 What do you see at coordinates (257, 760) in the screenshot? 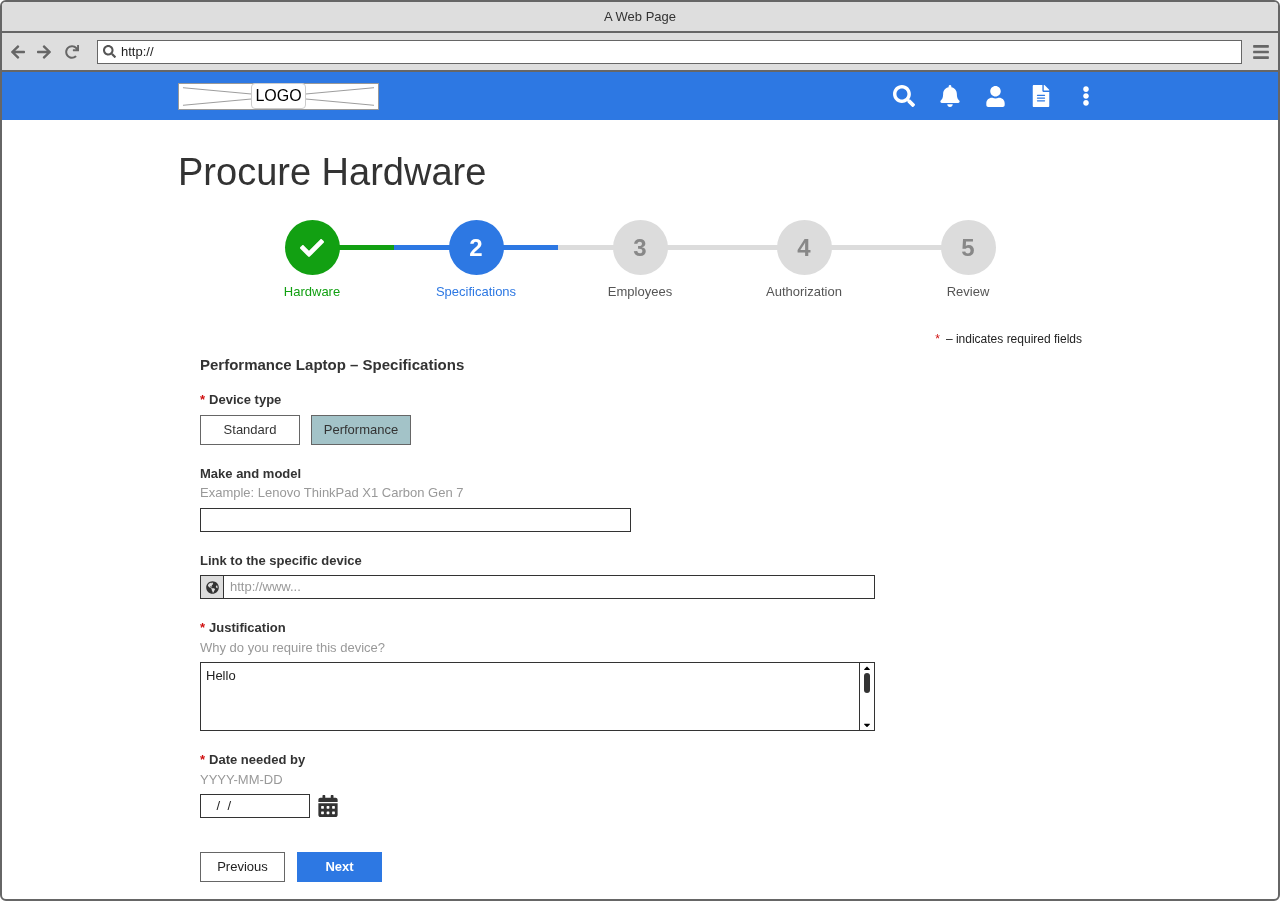
I see `field-label: Date needed by` at bounding box center [257, 760].